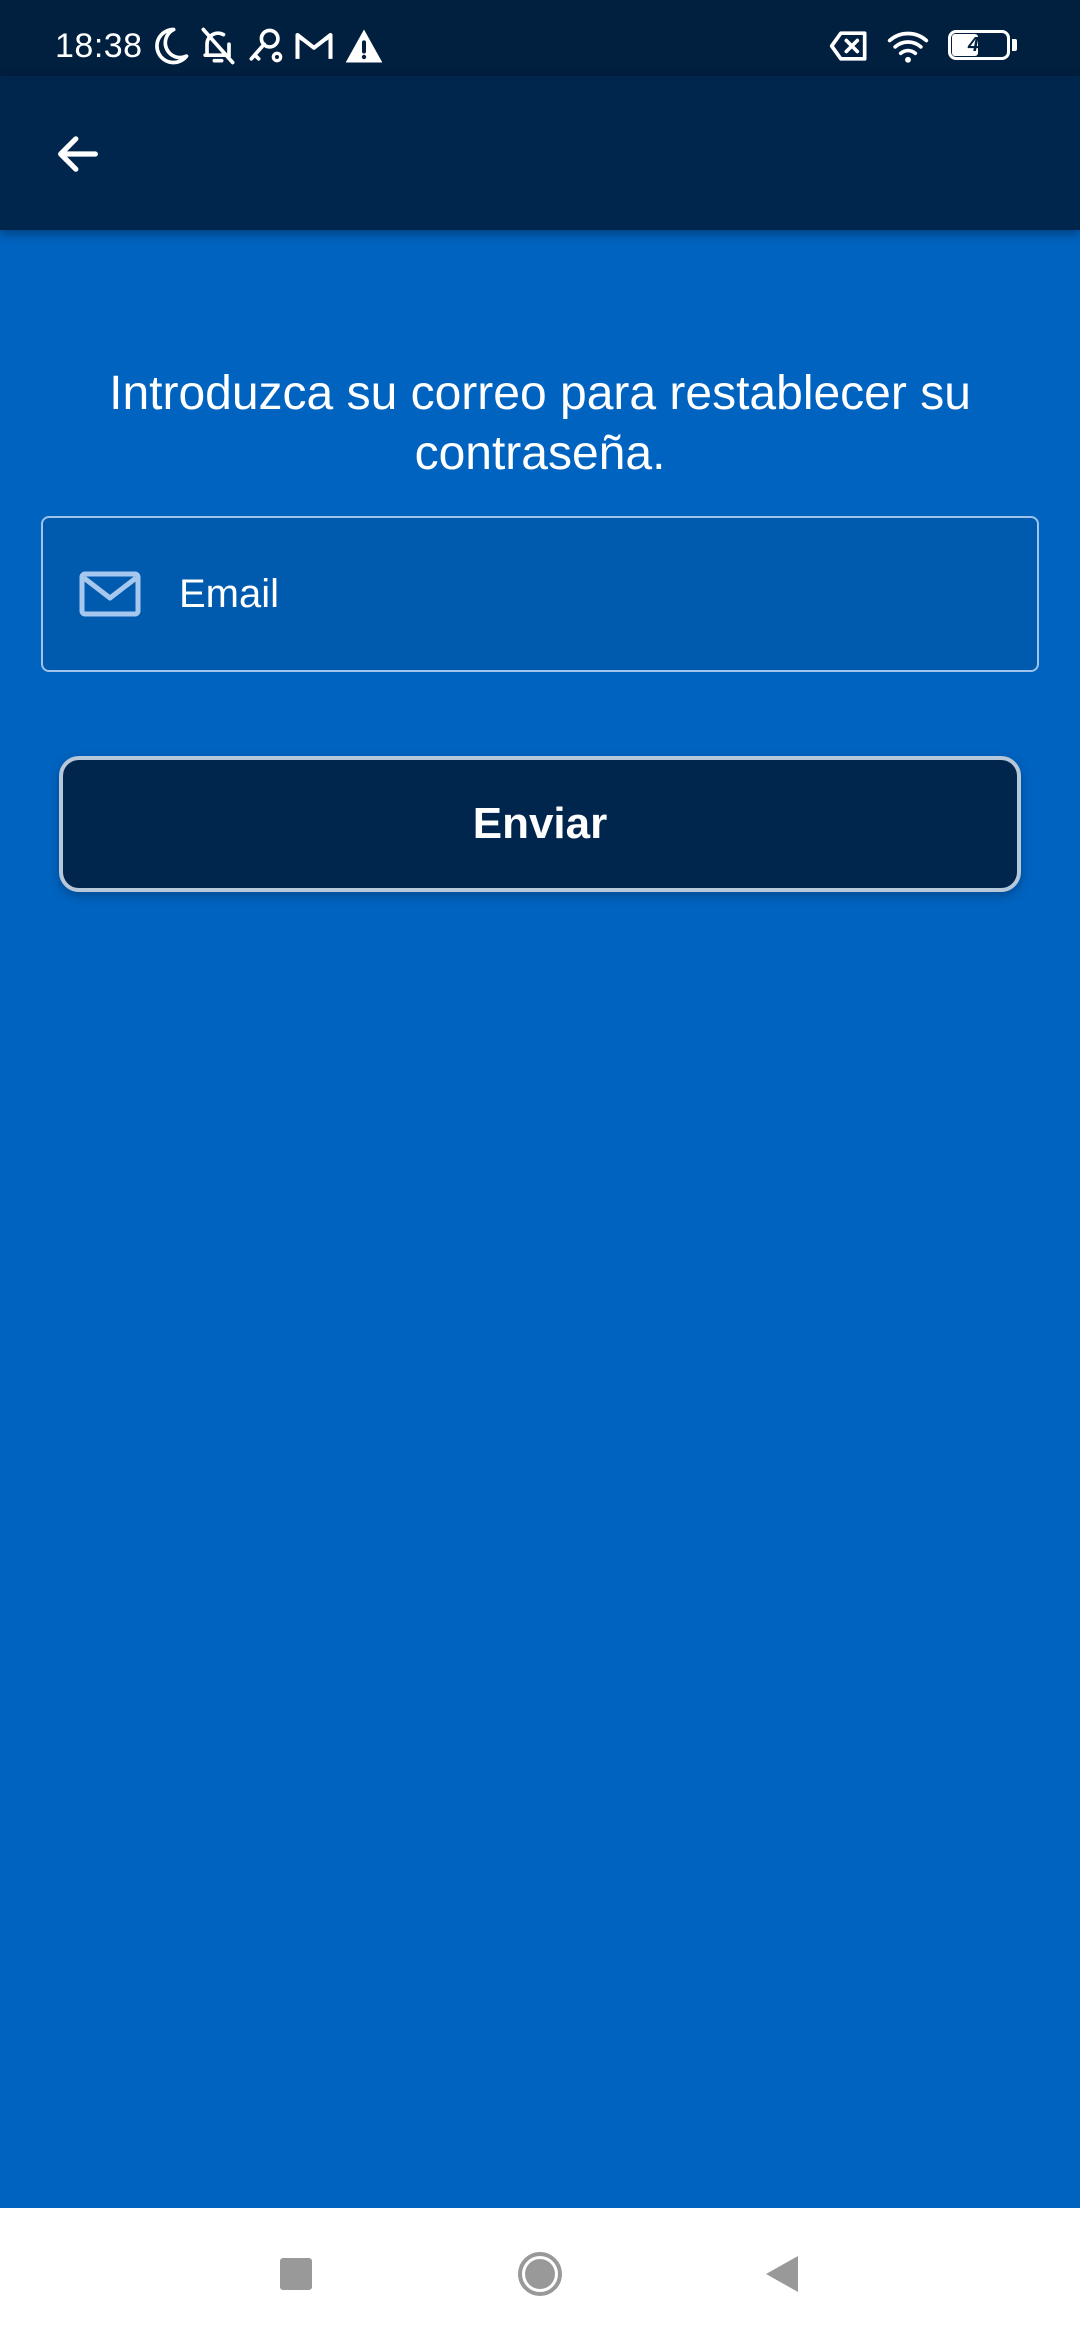  I want to click on no-sim-icon, so click(850, 46).